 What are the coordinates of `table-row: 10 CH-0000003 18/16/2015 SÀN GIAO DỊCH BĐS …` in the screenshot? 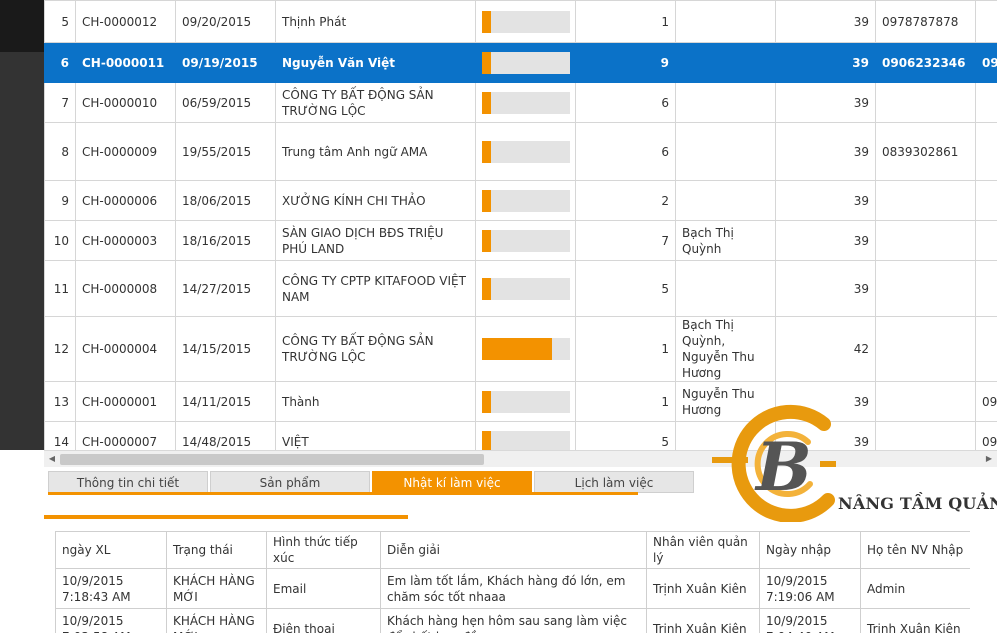 It's located at (520, 240).